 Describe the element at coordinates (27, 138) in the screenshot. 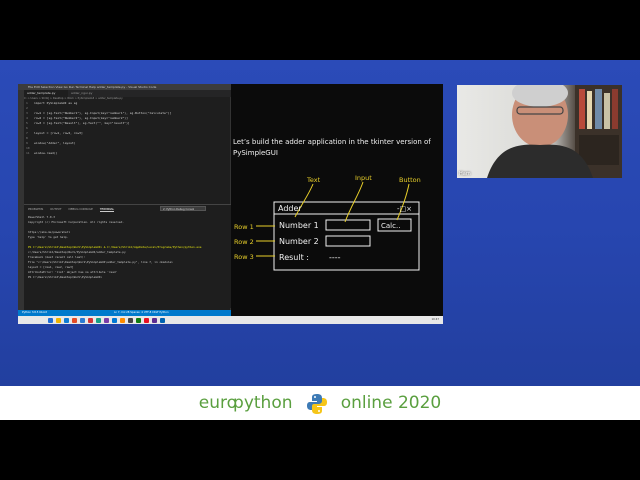

I see `line-number: 8` at that location.